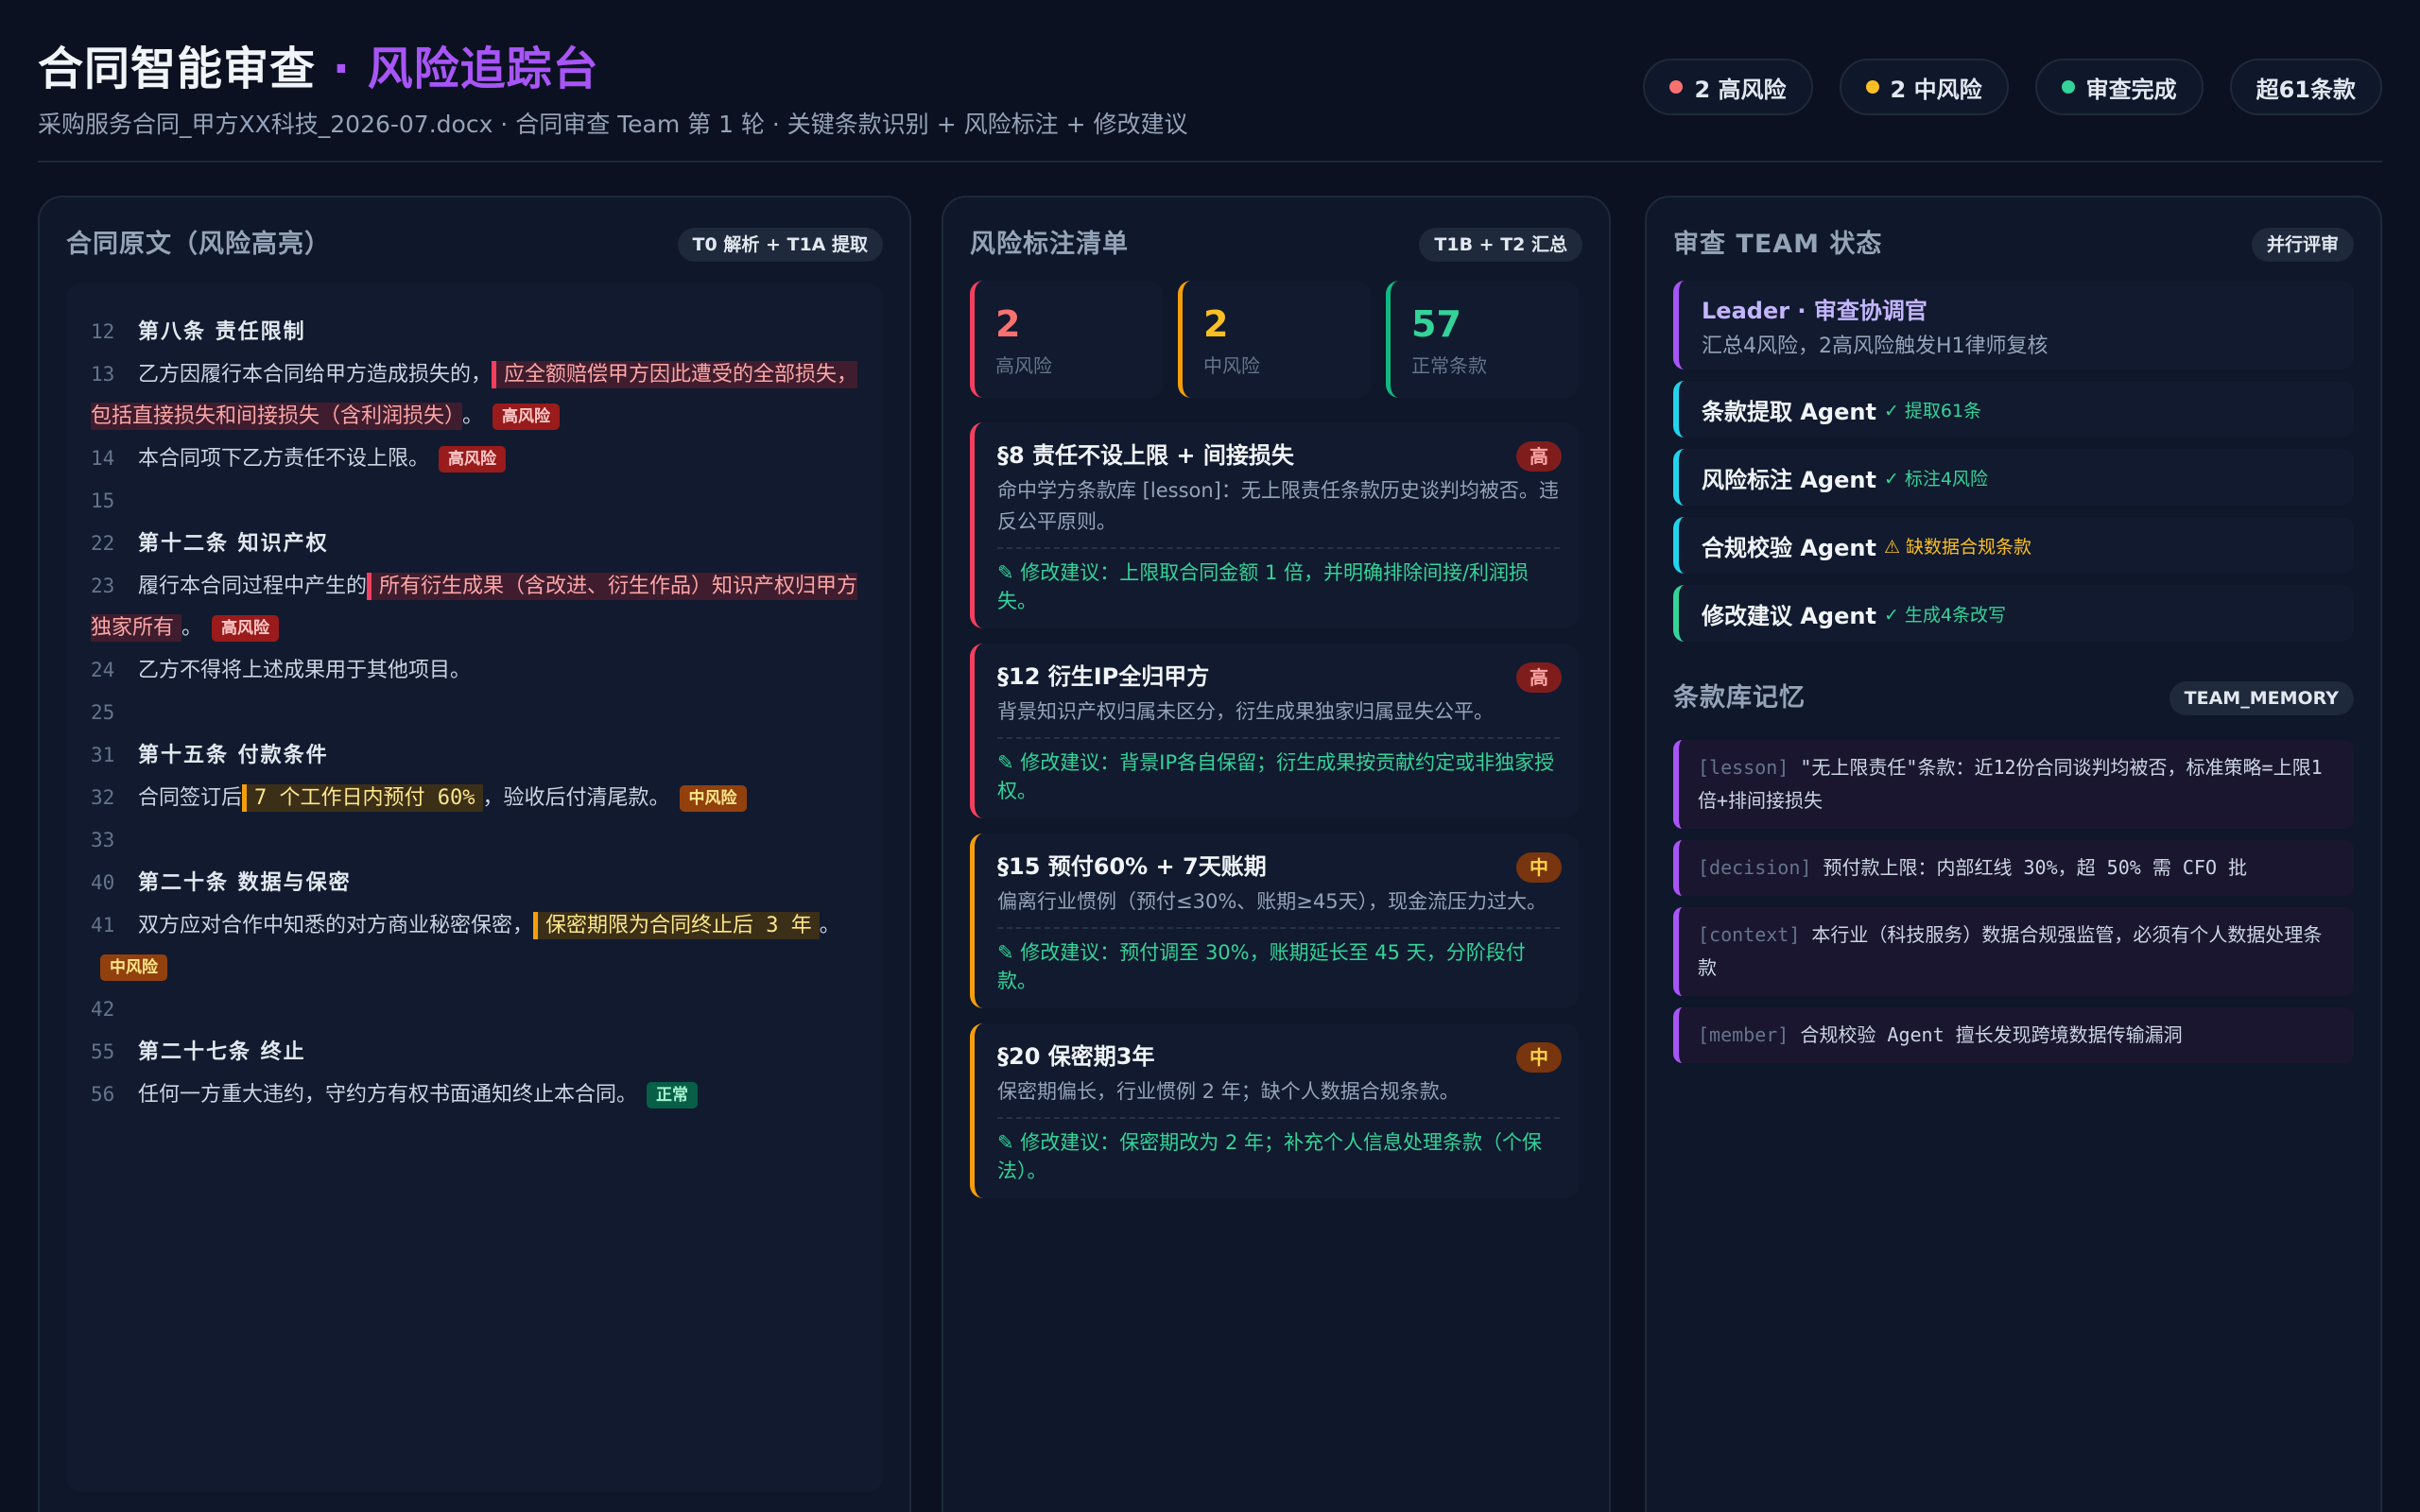 This screenshot has height=1512, width=2420. I want to click on risk-card-suggestion: ✎ 修改建议：背景IP各自保留；衍生成果按贡献约定或非独家授权。, so click(1276, 776).